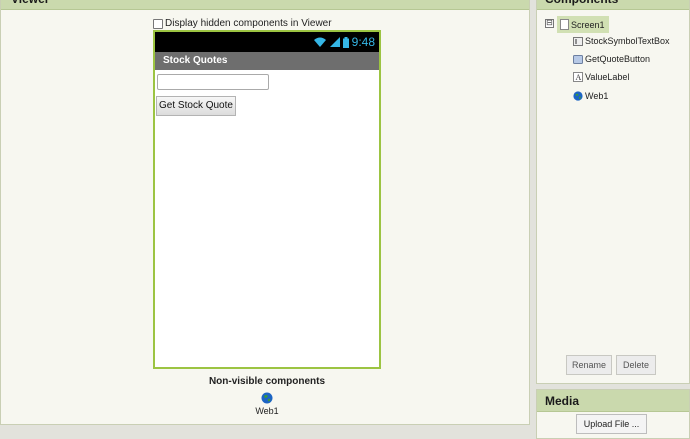 This screenshot has width=690, height=439. Describe the element at coordinates (589, 365) in the screenshot. I see `rename-button: Rename` at that location.